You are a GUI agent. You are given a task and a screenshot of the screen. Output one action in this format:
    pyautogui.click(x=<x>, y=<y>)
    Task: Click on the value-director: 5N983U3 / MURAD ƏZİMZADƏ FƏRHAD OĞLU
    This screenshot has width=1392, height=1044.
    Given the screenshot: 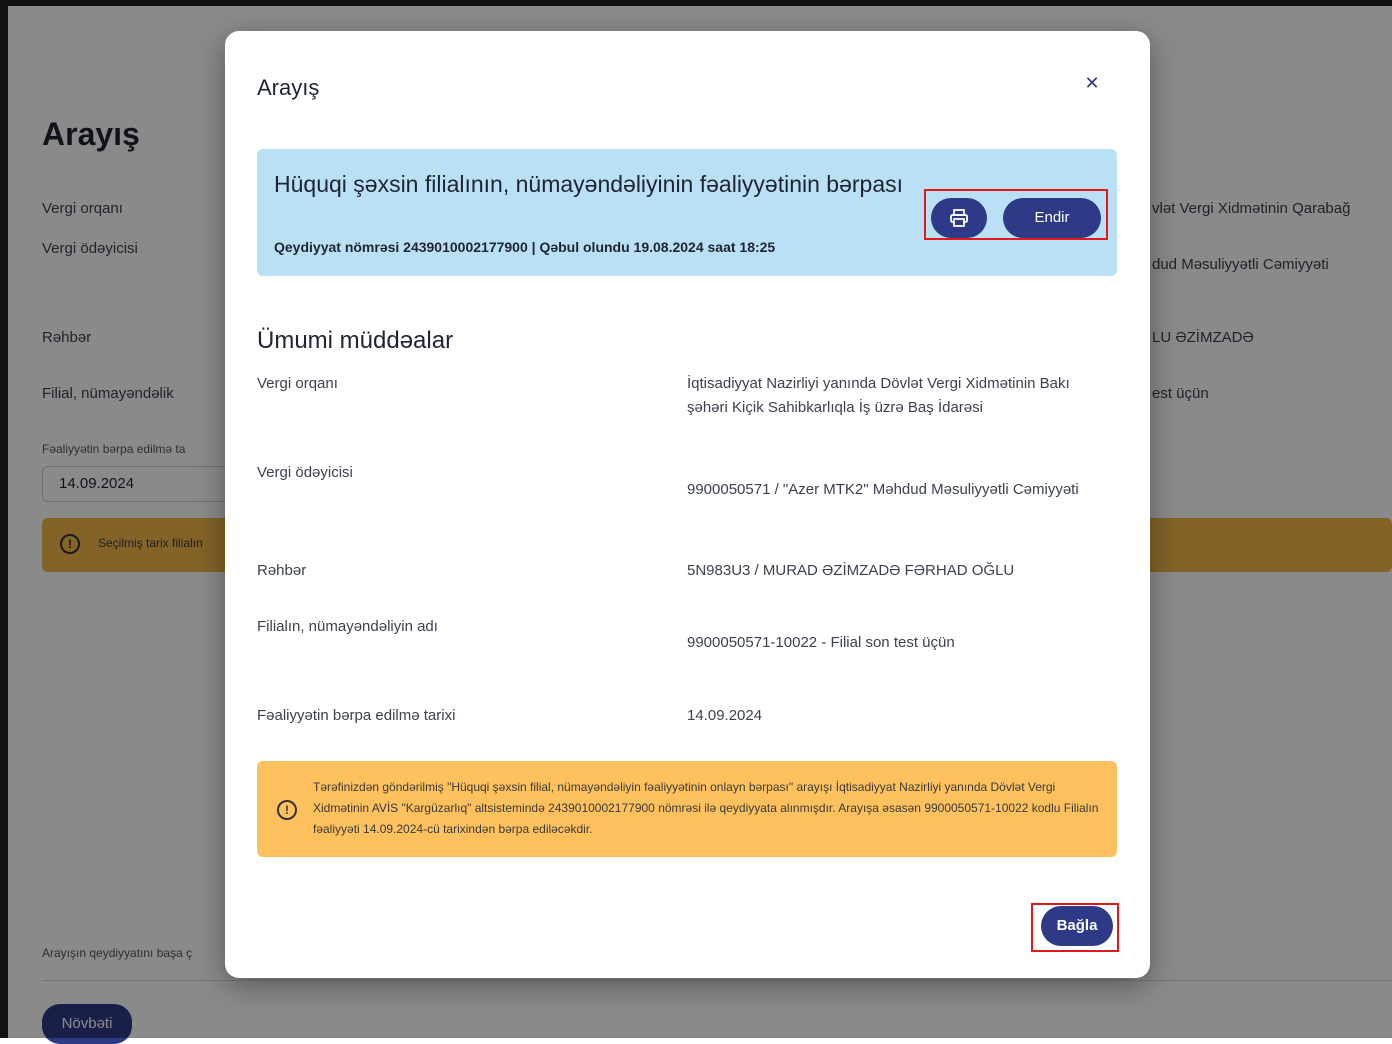 What is the action you would take?
    pyautogui.click(x=851, y=570)
    